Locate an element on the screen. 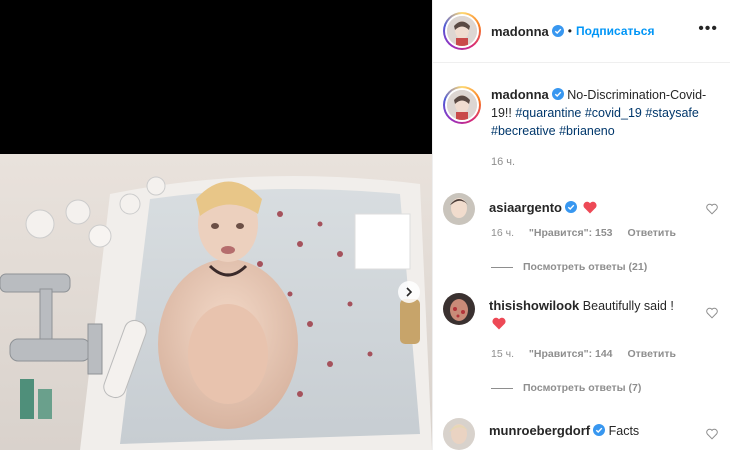 The width and height of the screenshot is (730, 450). hashtag-link: #brianeno is located at coordinates (587, 131).